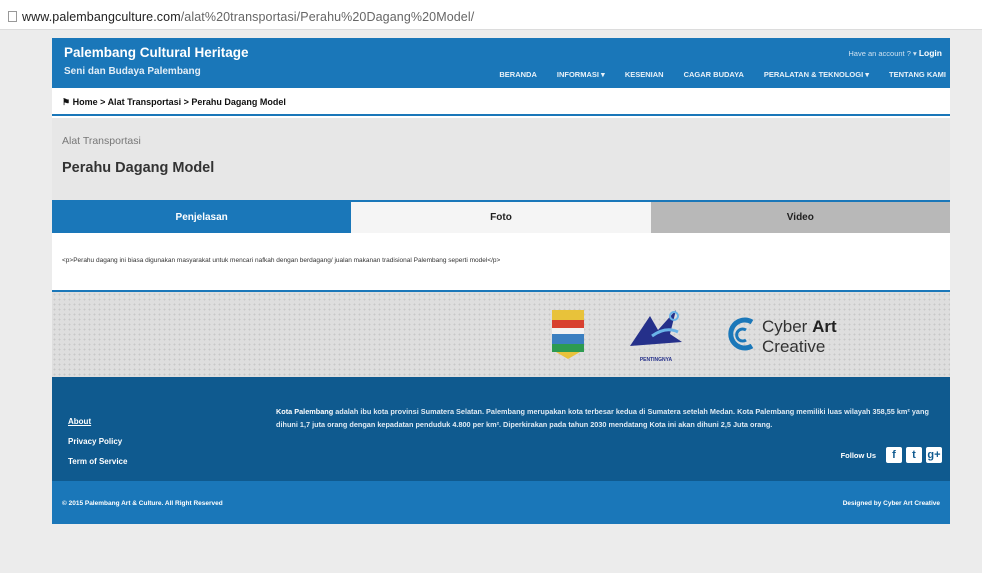 Image resolution: width=982 pixels, height=573 pixels. I want to click on google-plus-icon: g+, so click(934, 455).